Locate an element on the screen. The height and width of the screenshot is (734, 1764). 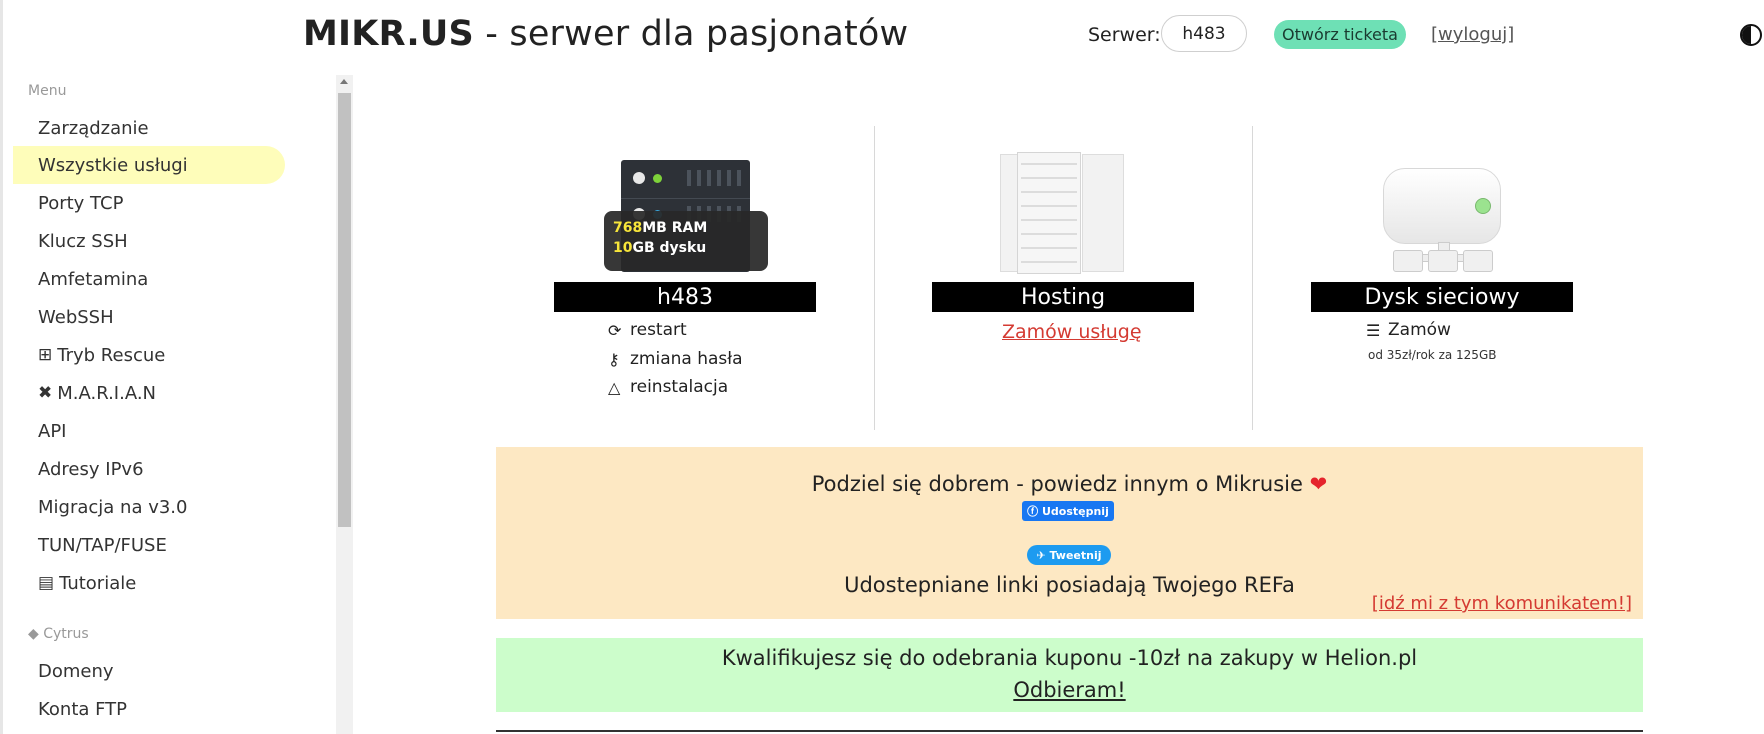
linux-icon: △ is located at coordinates (614, 387).